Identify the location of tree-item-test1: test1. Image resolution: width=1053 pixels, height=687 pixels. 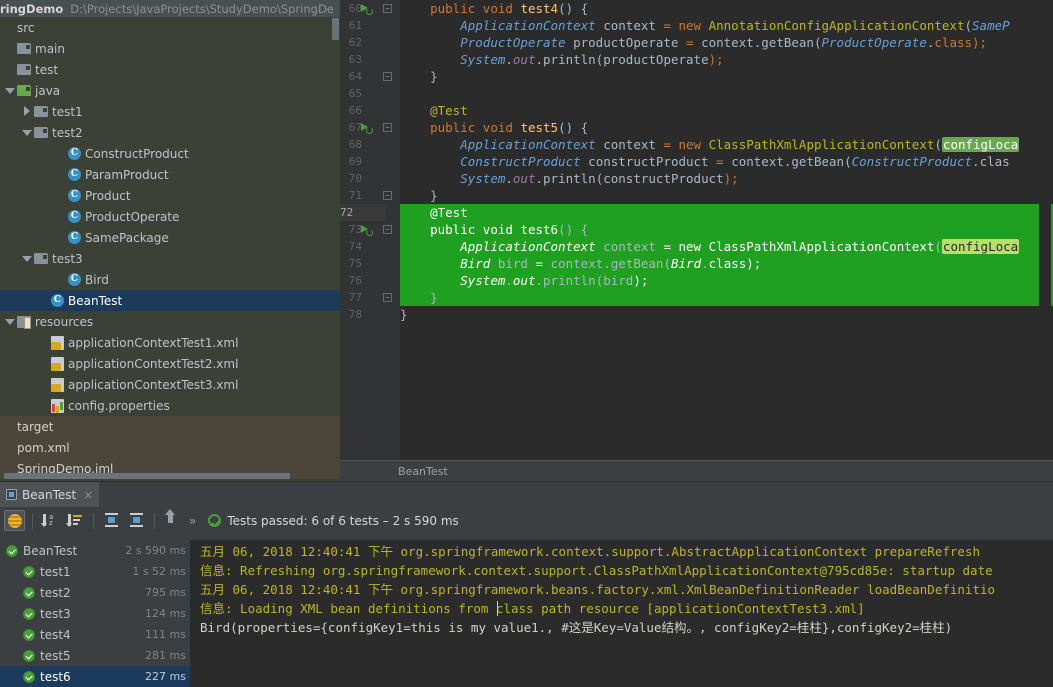
(170, 111).